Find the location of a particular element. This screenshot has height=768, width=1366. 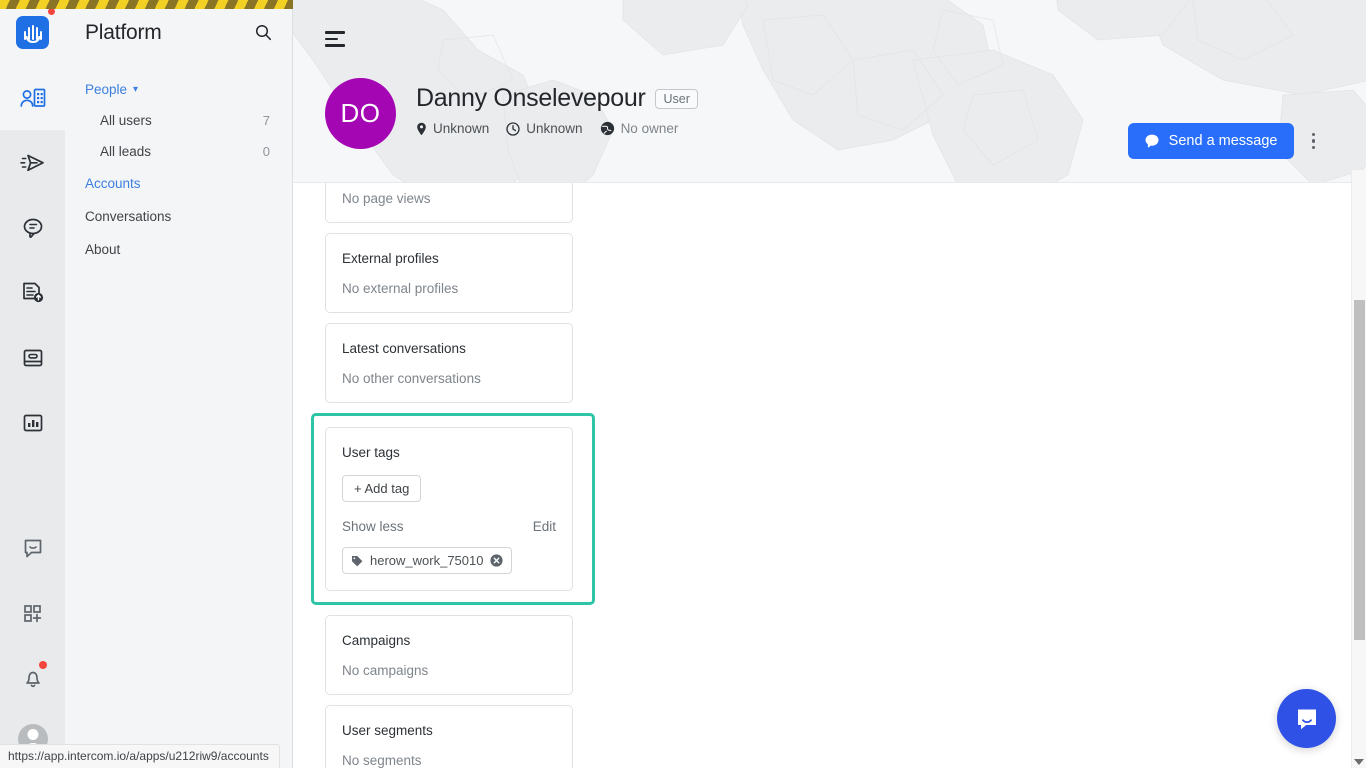

avatar: DO is located at coordinates (360, 113).